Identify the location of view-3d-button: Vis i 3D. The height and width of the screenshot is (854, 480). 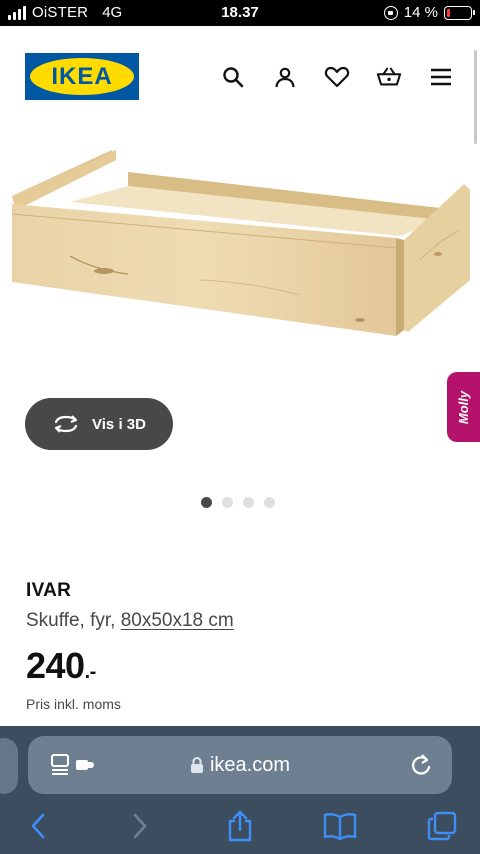
(99, 424).